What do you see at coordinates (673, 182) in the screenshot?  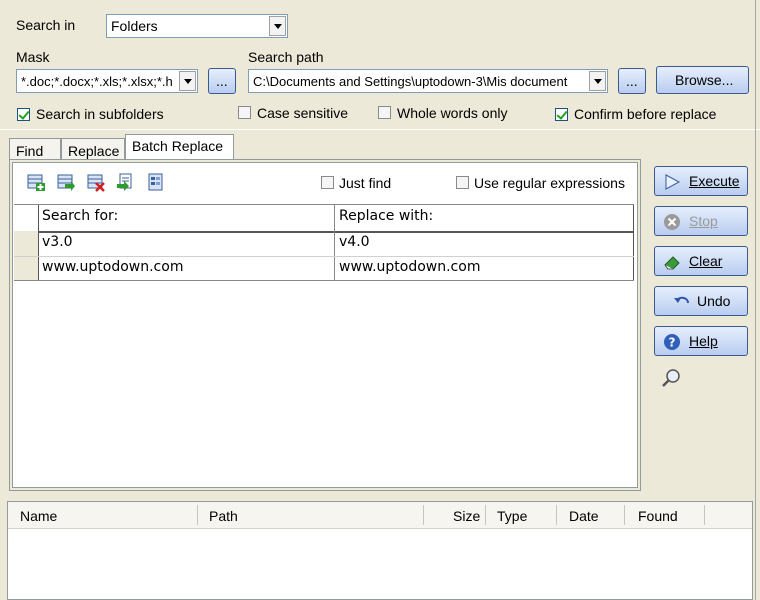 I see `play-icon` at bounding box center [673, 182].